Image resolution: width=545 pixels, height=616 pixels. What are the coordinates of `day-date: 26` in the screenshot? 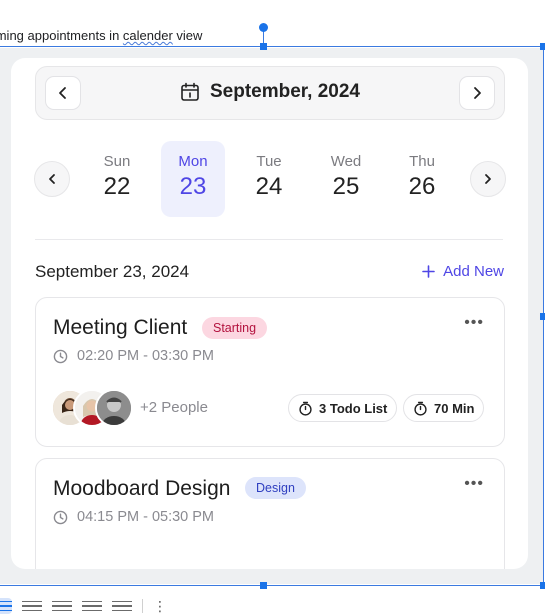 It's located at (422, 186).